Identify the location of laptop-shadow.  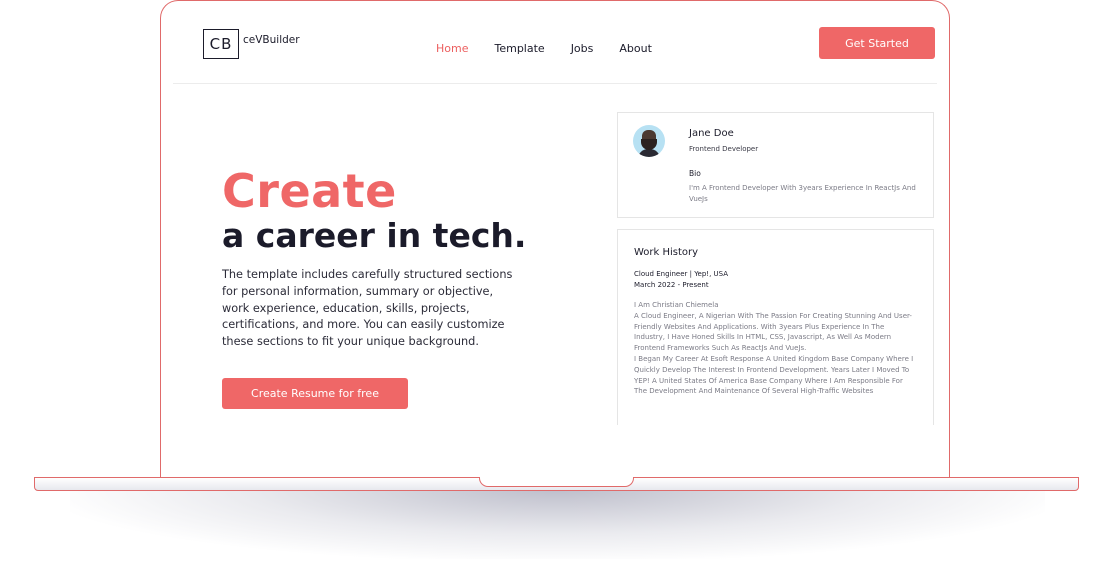
(557, 524).